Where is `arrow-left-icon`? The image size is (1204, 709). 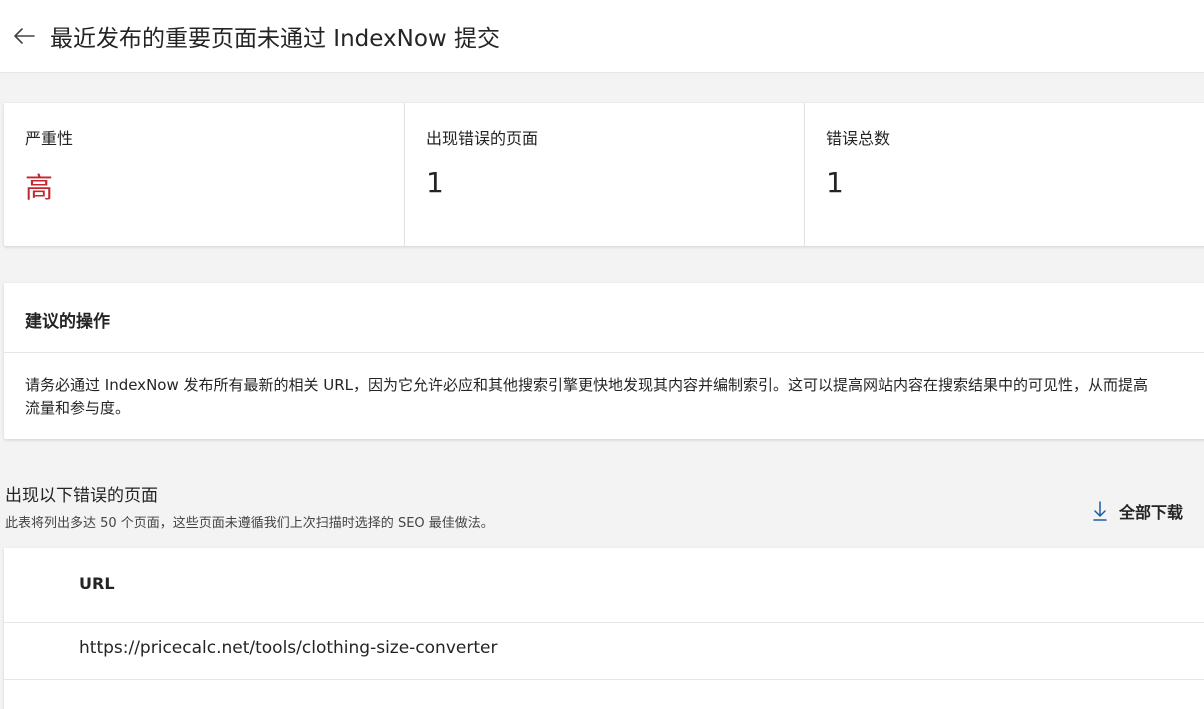 arrow-left-icon is located at coordinates (24, 36).